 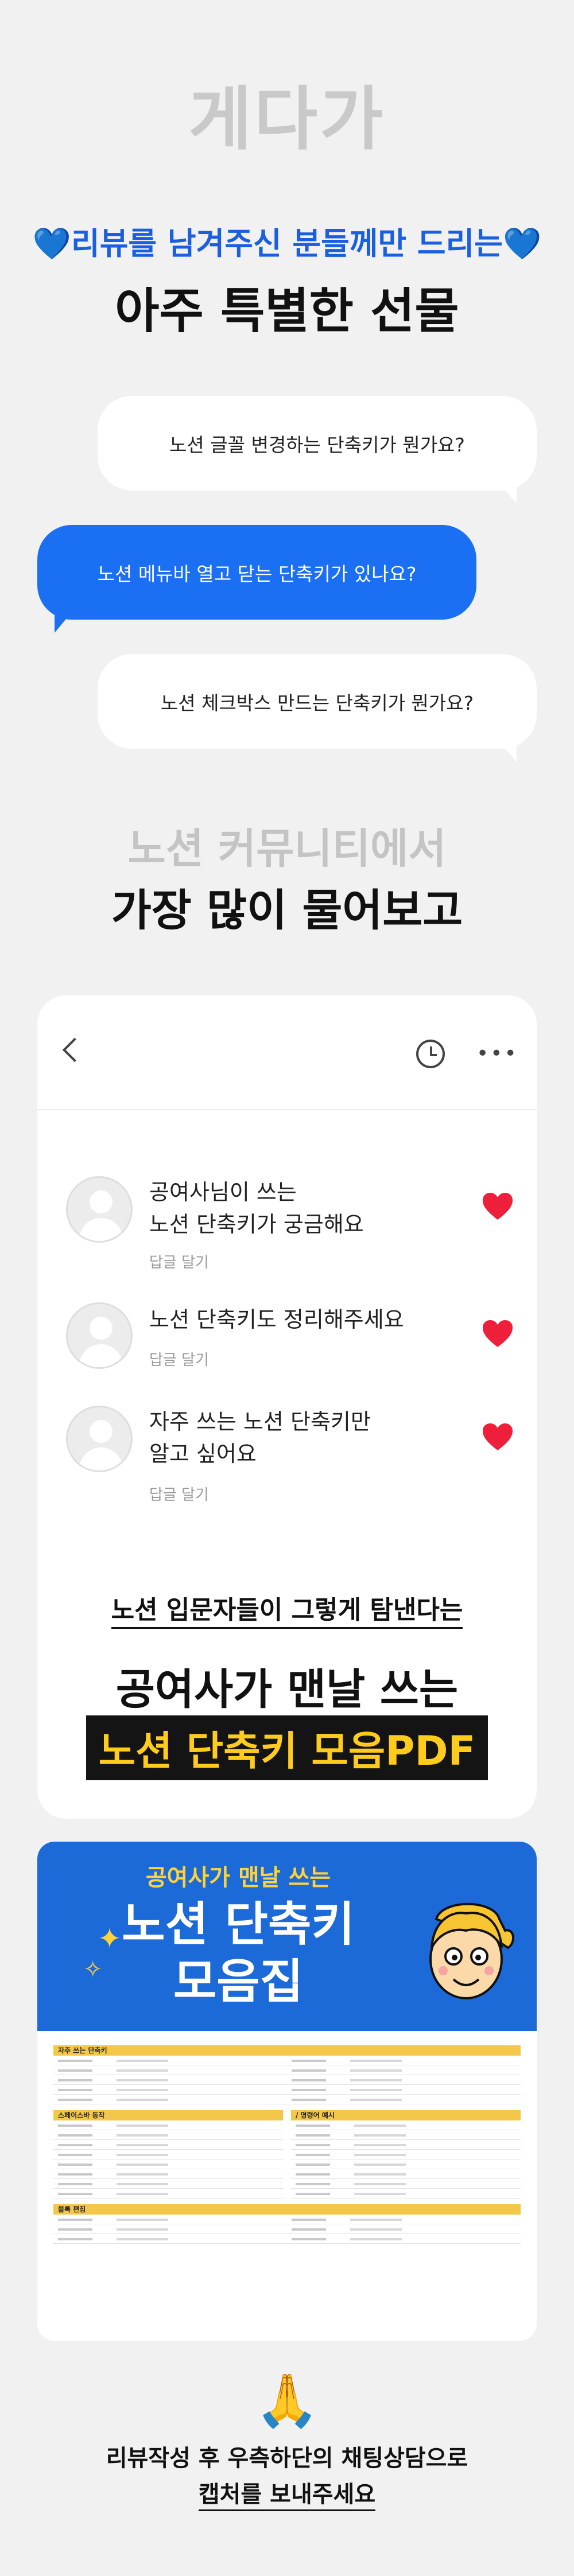 I want to click on cover-subtitle: 공여사가 맨날 쓰는, so click(x=238, y=1878).